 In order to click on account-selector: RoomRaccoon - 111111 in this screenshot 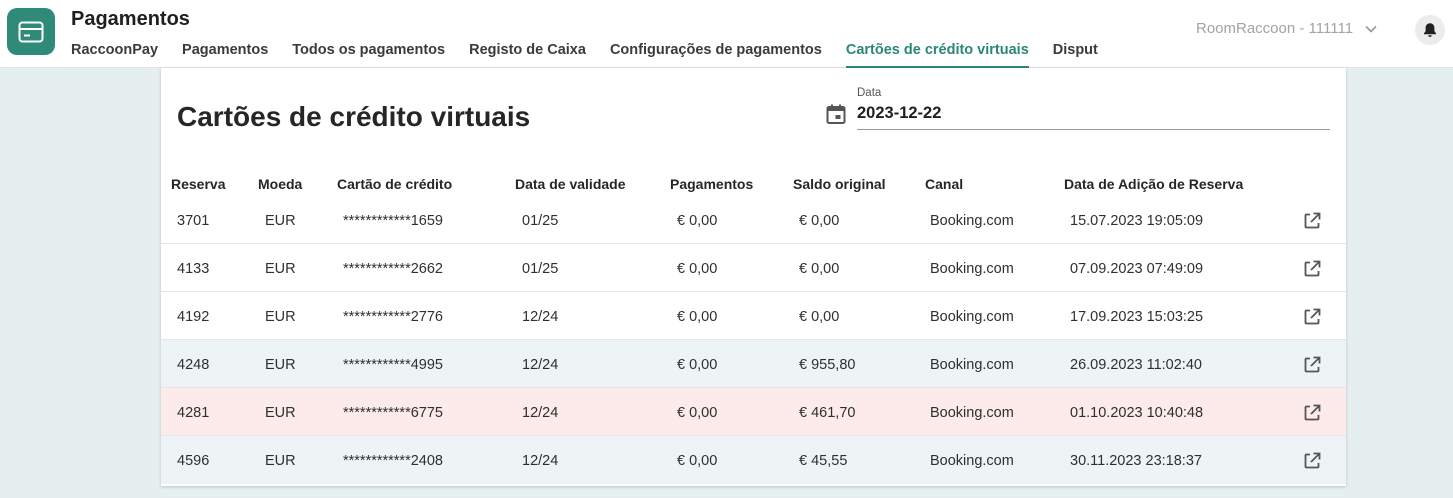, I will do `click(1286, 28)`.